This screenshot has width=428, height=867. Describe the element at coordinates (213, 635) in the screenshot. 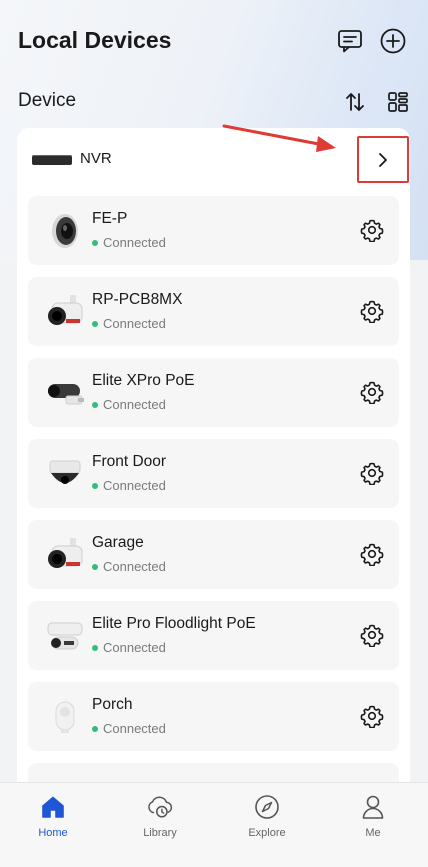

I see `device-row-elite-pro-floodlight-poe: Elite Pro Floodlight PoE Connected` at that location.